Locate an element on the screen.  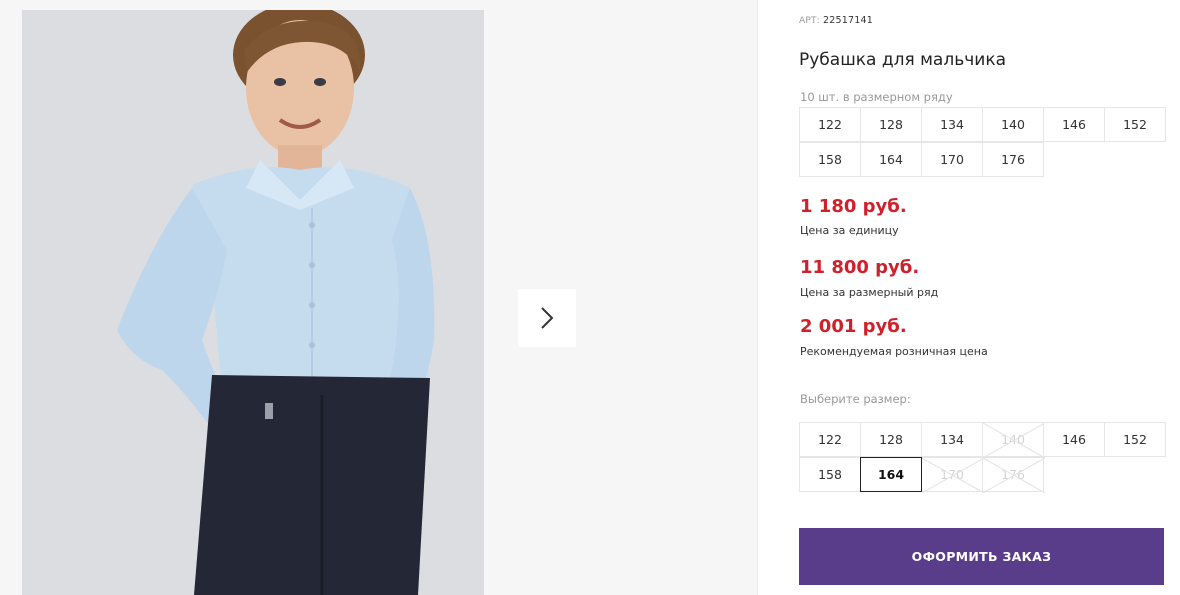
pack-size-grid: 122 128 134 140 146 152 158 164 170 176 is located at coordinates (985, 142).